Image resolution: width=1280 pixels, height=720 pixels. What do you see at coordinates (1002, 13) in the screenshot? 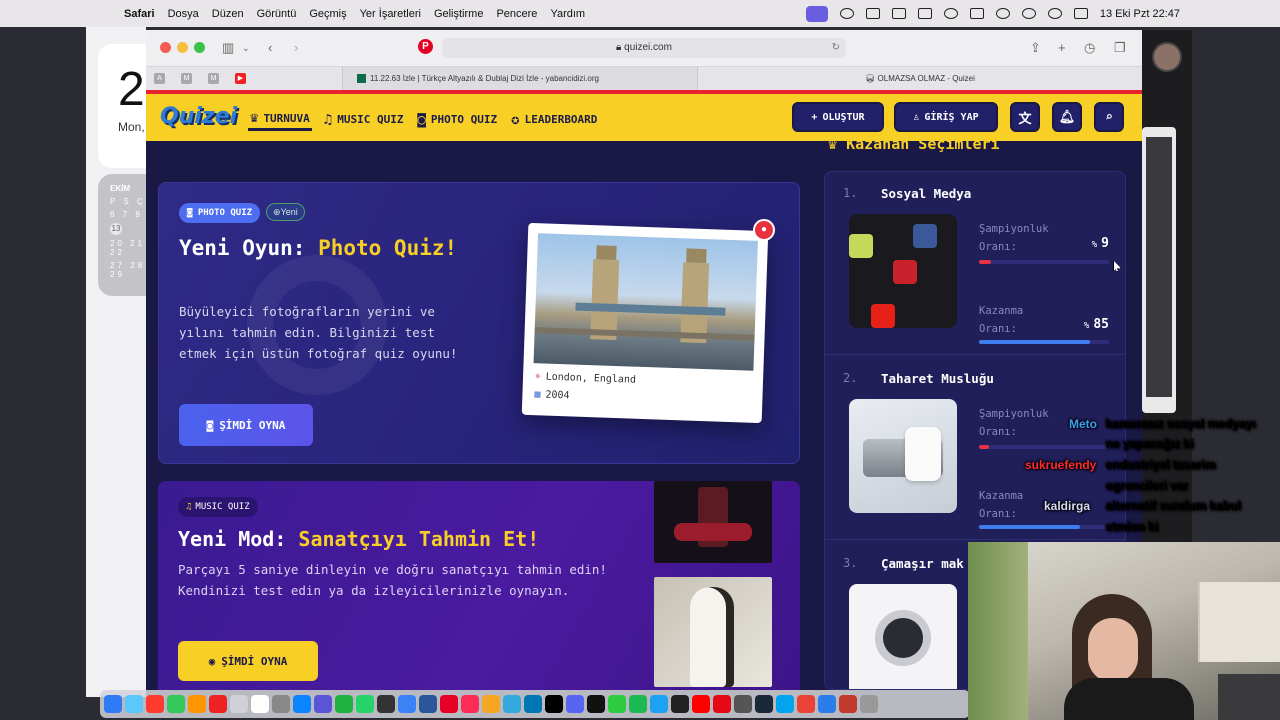
I see `wifi-icon` at bounding box center [1002, 13].